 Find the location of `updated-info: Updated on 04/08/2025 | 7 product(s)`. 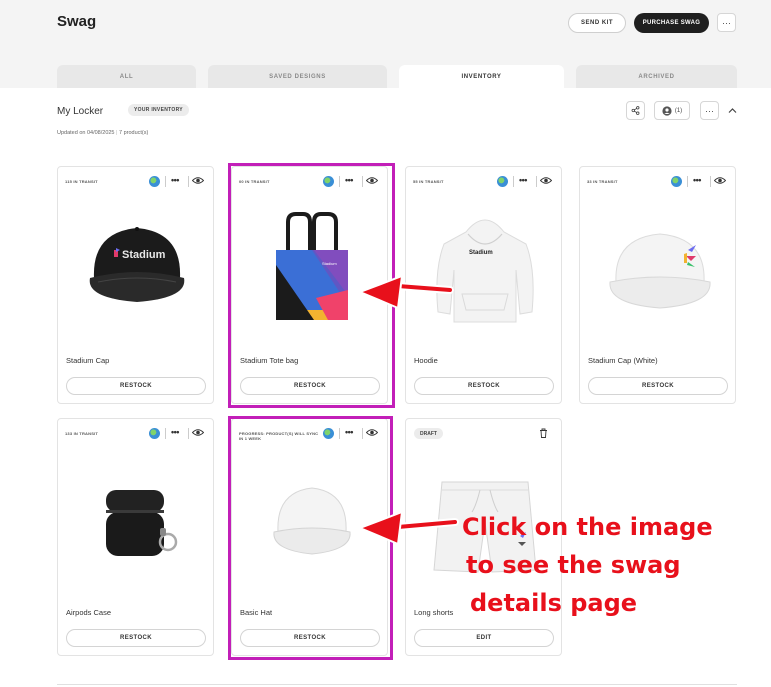

updated-info: Updated on 04/08/2025 | 7 product(s) is located at coordinates (103, 133).